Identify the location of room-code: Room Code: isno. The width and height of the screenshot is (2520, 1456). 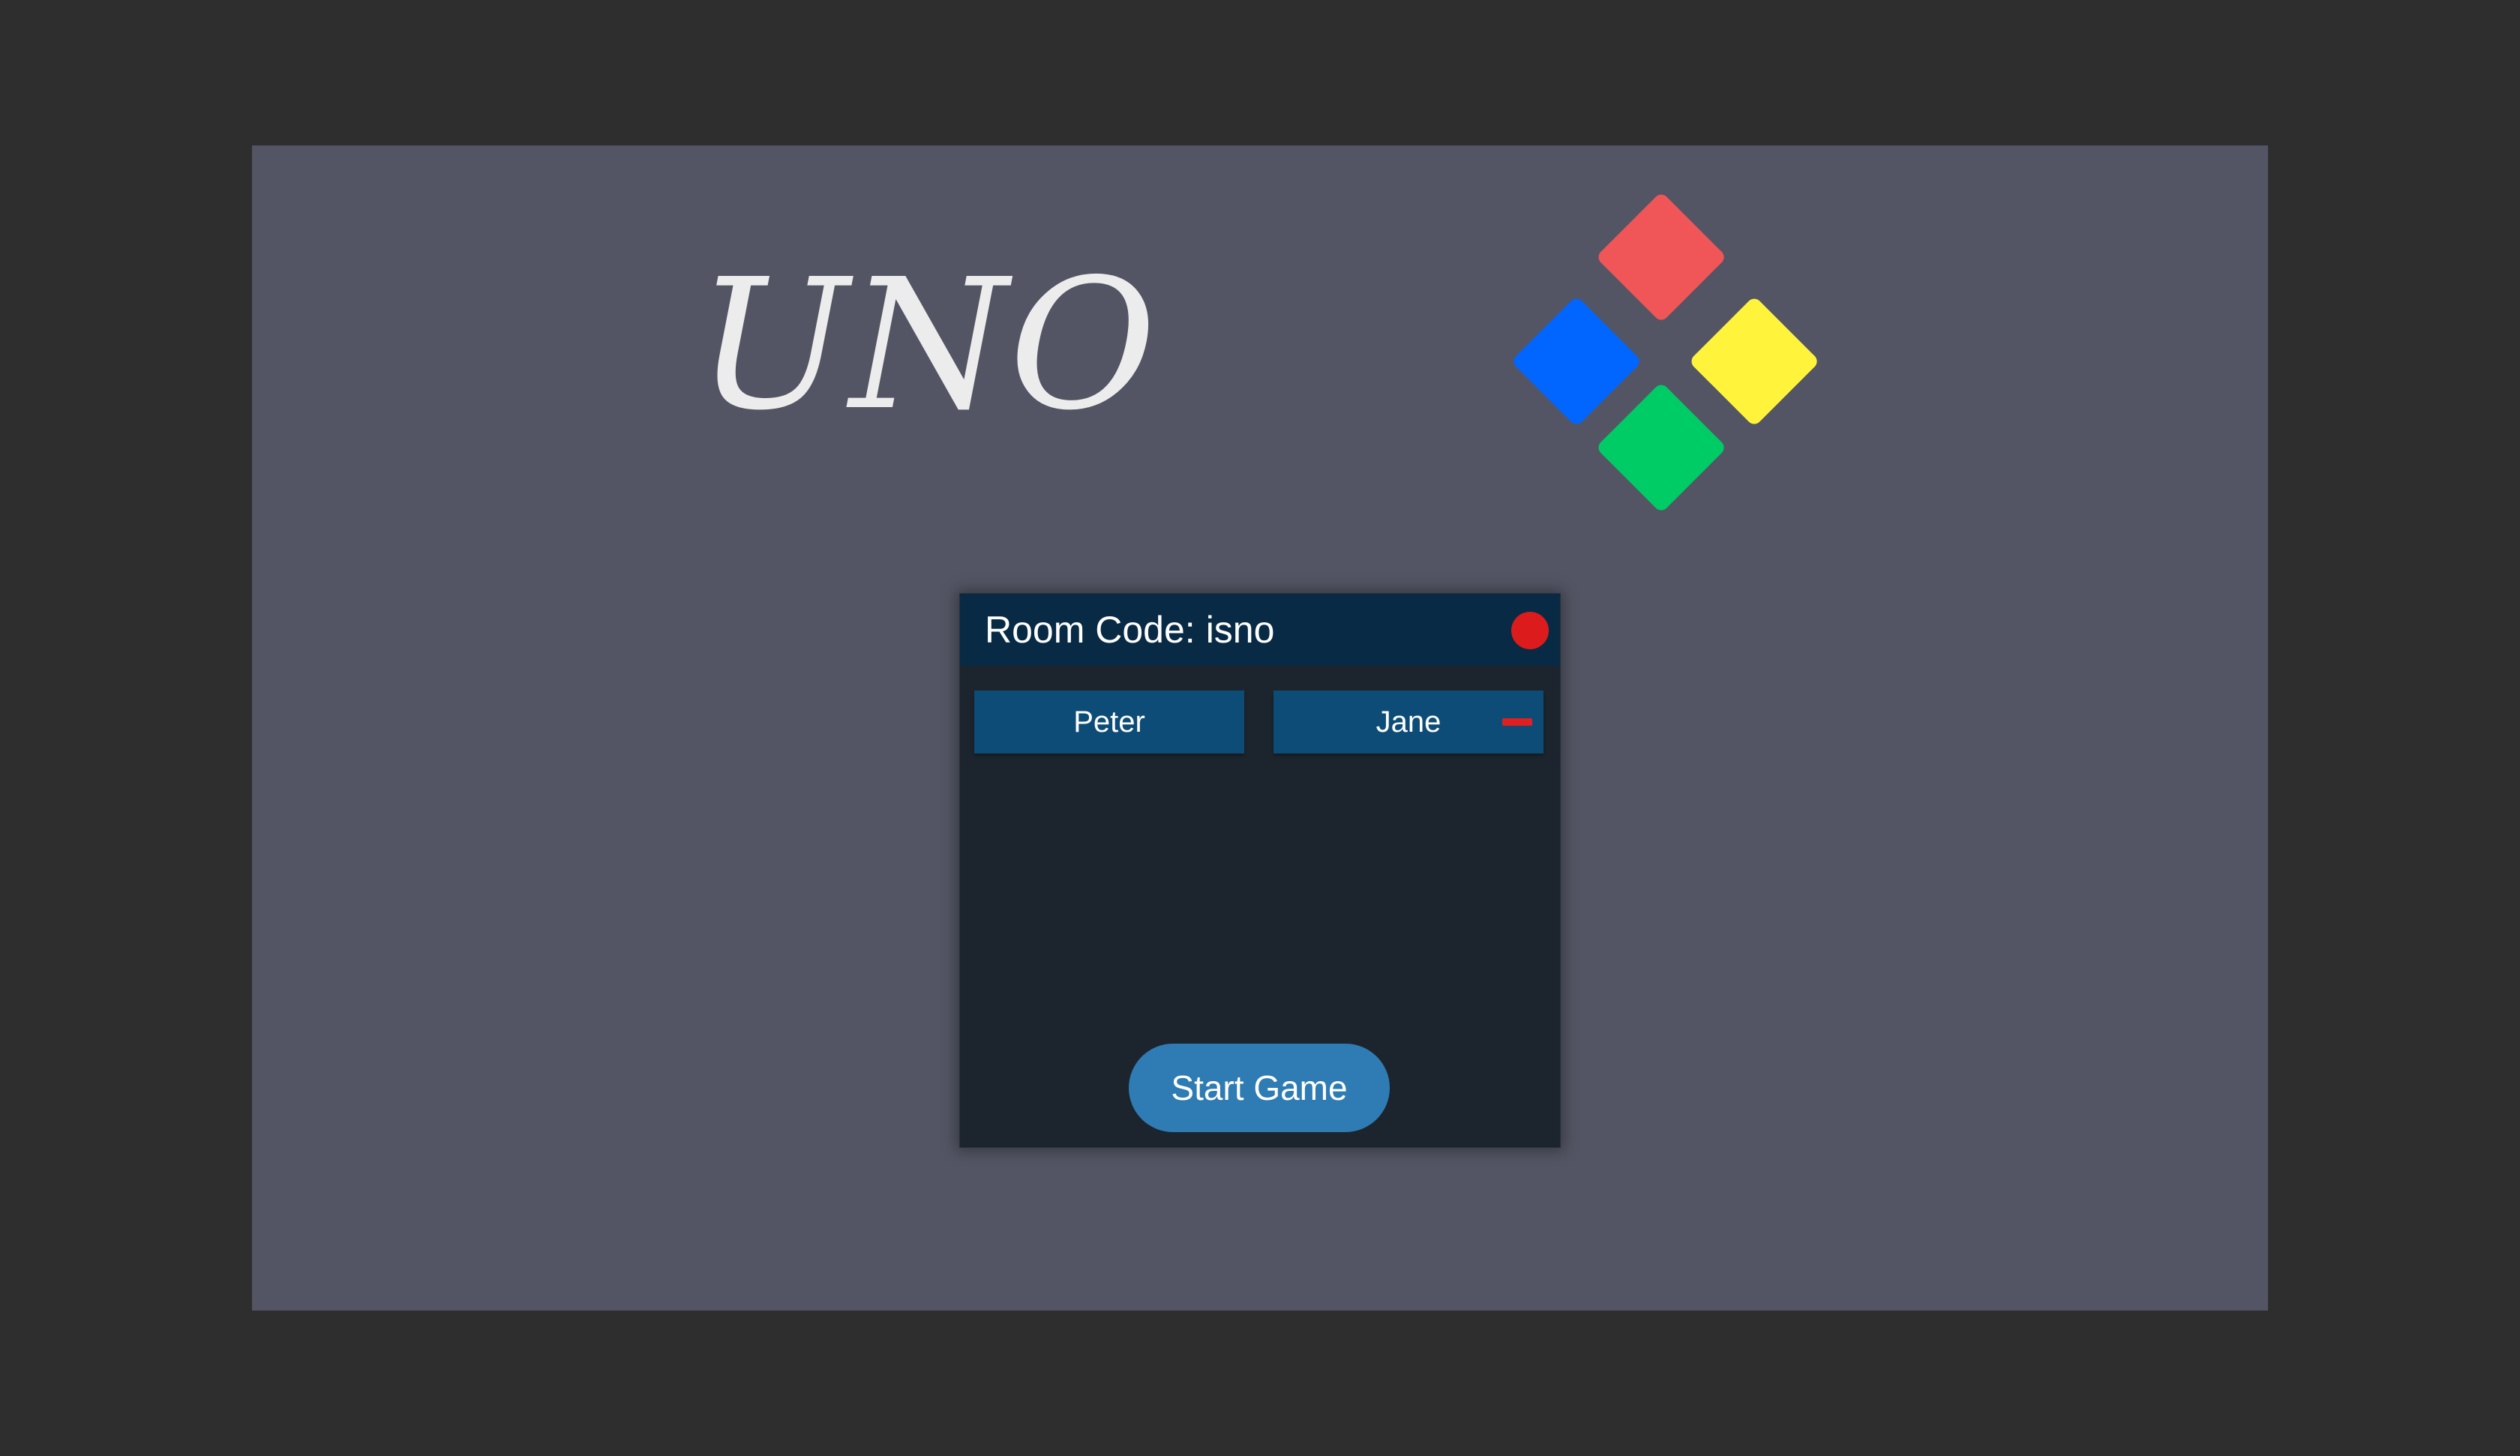
(1129, 630).